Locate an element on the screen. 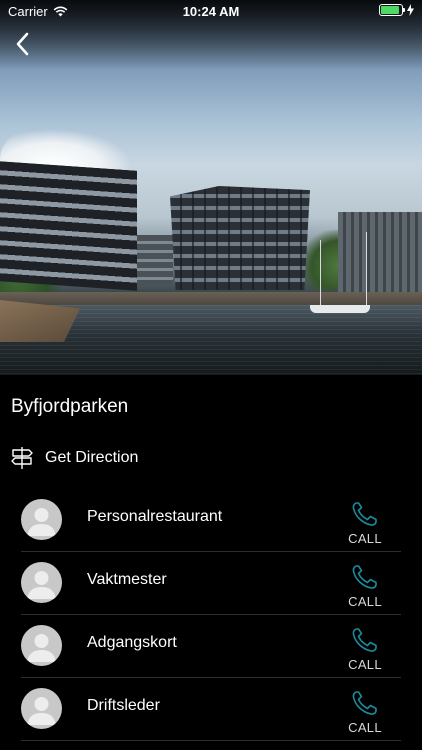 The height and width of the screenshot is (750, 422). charging-bolt-icon is located at coordinates (410, 10).